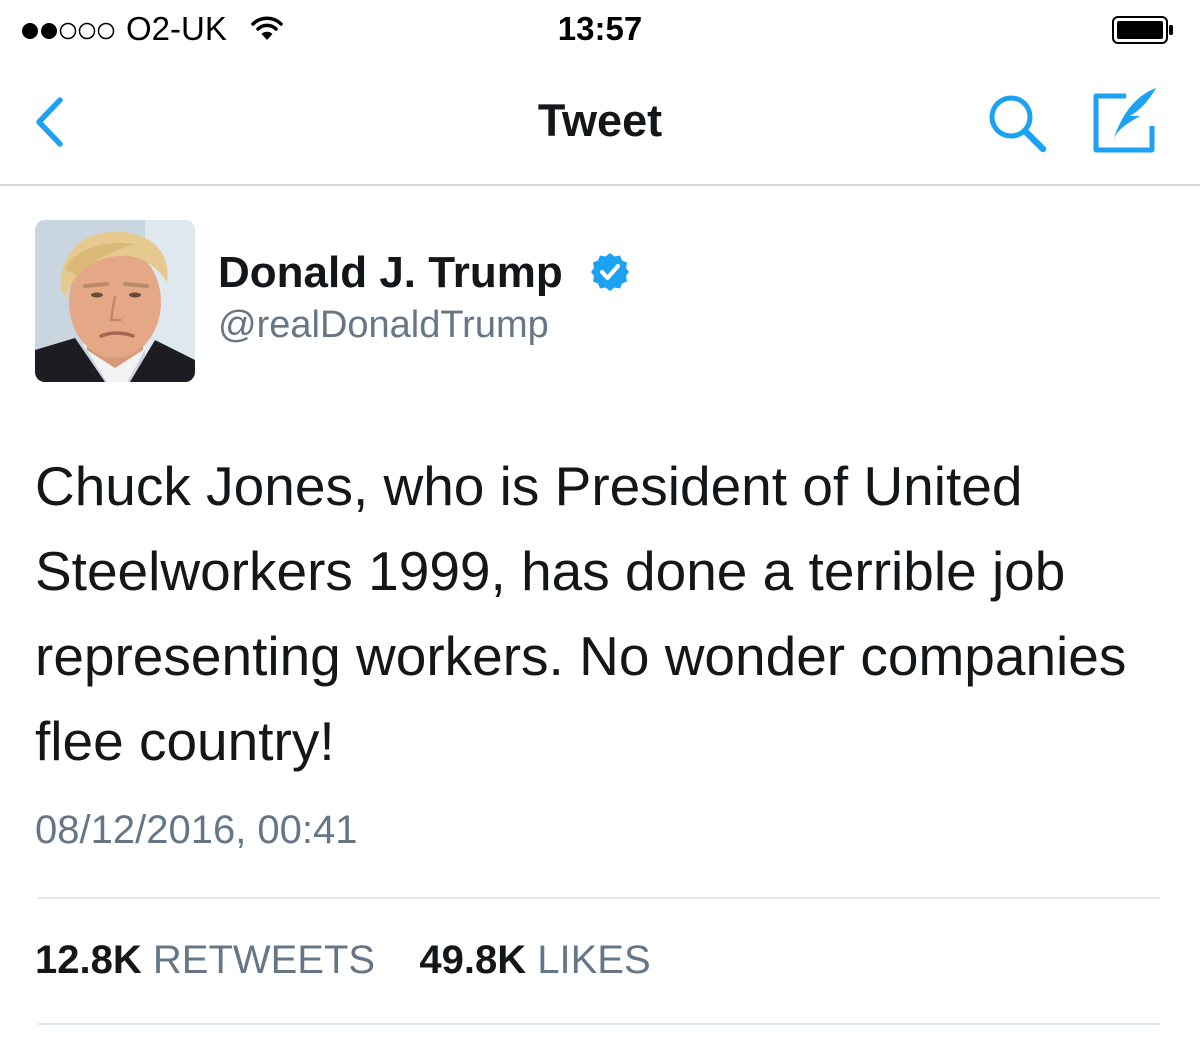  Describe the element at coordinates (600, 28) in the screenshot. I see `status-clock: 13:57` at that location.